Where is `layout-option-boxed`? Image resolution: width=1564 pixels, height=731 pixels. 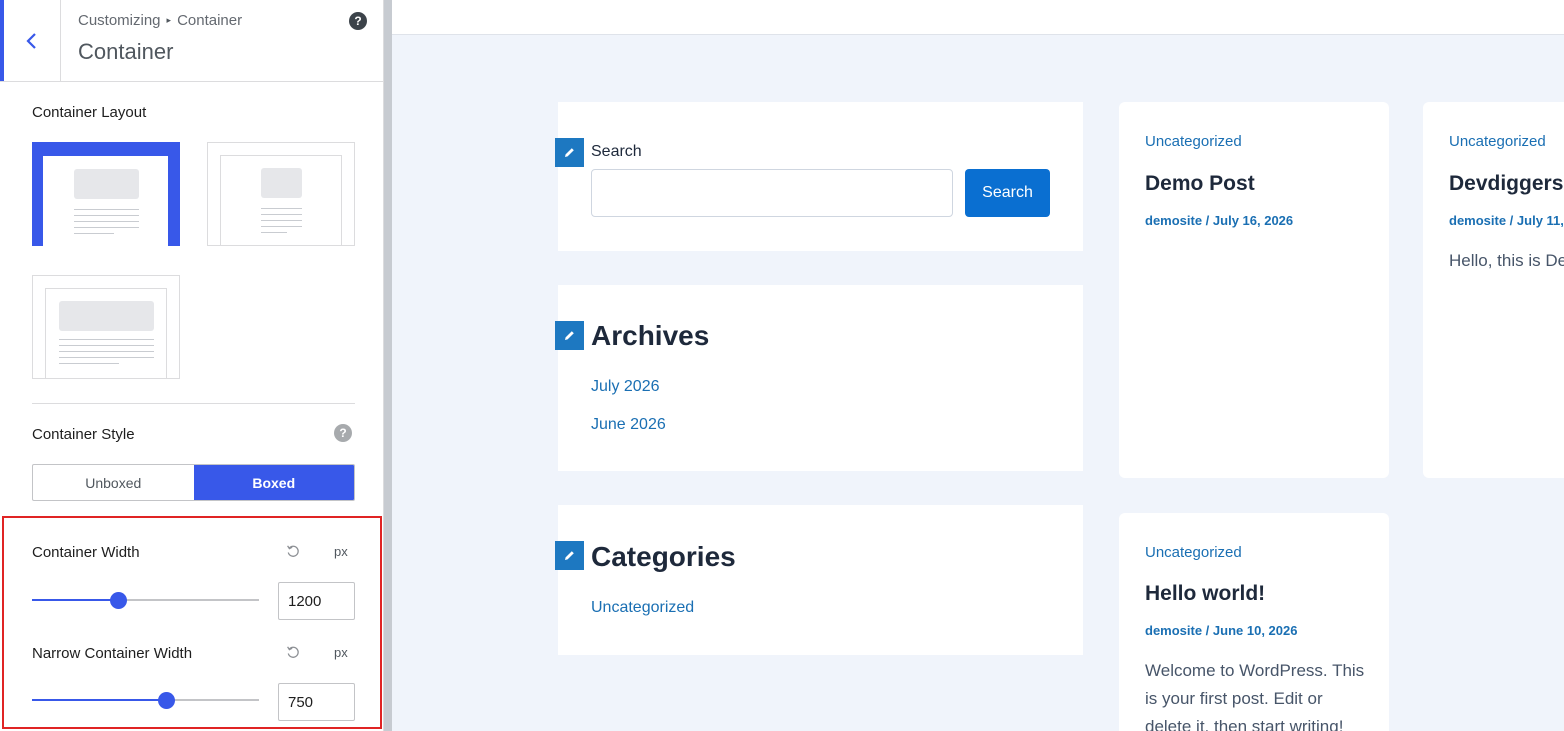 layout-option-boxed is located at coordinates (106, 194).